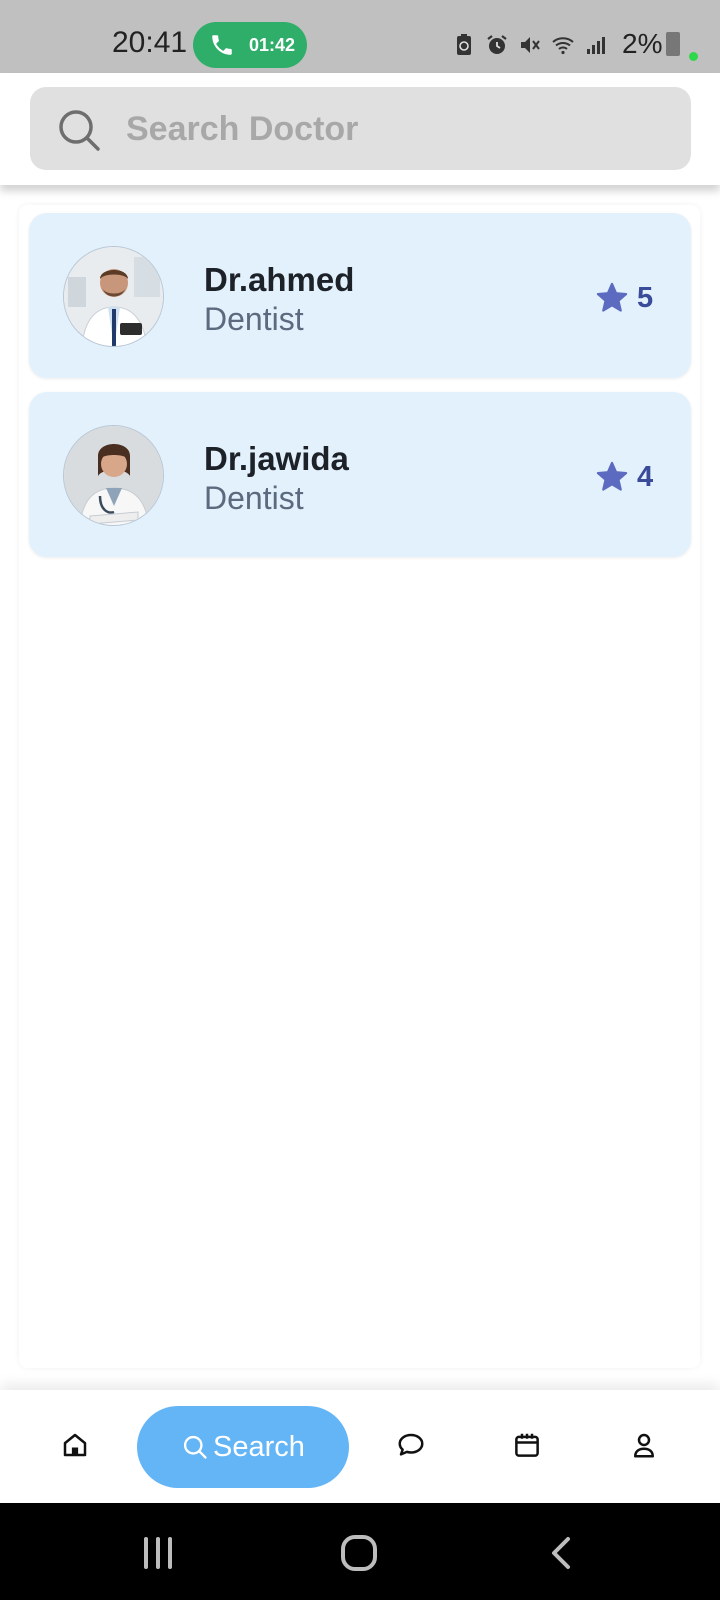  Describe the element at coordinates (563, 46) in the screenshot. I see `wifi-icon` at that location.